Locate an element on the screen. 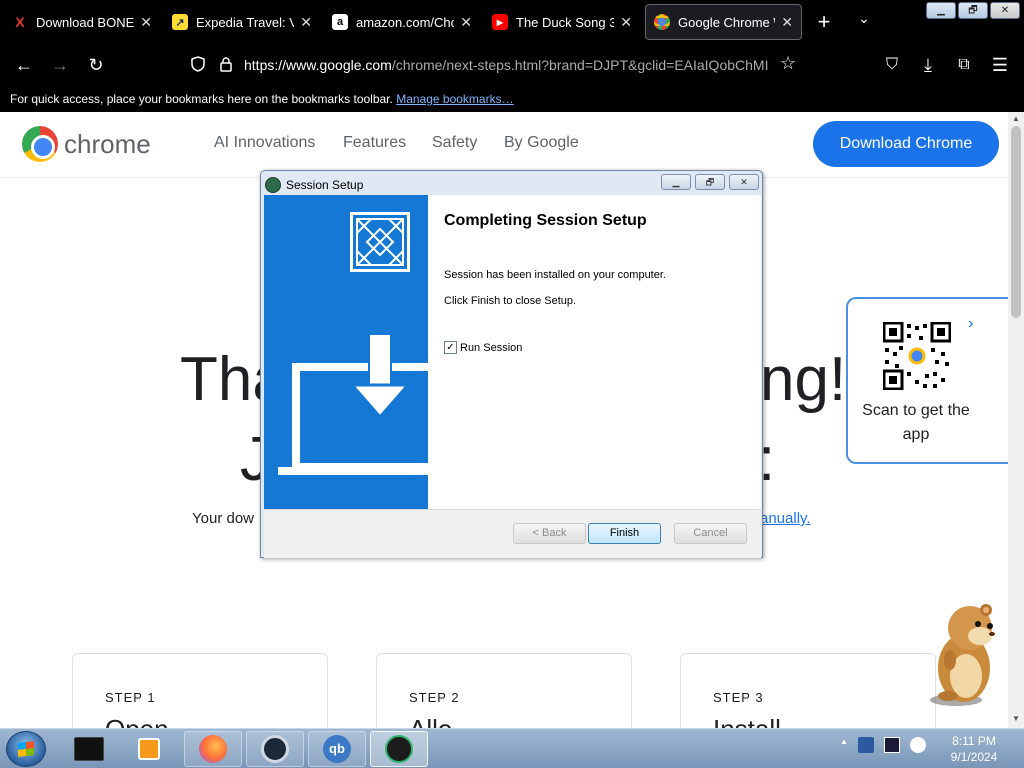 The width and height of the screenshot is (1024, 768). tab-title: Google Chrome We is located at coordinates (726, 22).